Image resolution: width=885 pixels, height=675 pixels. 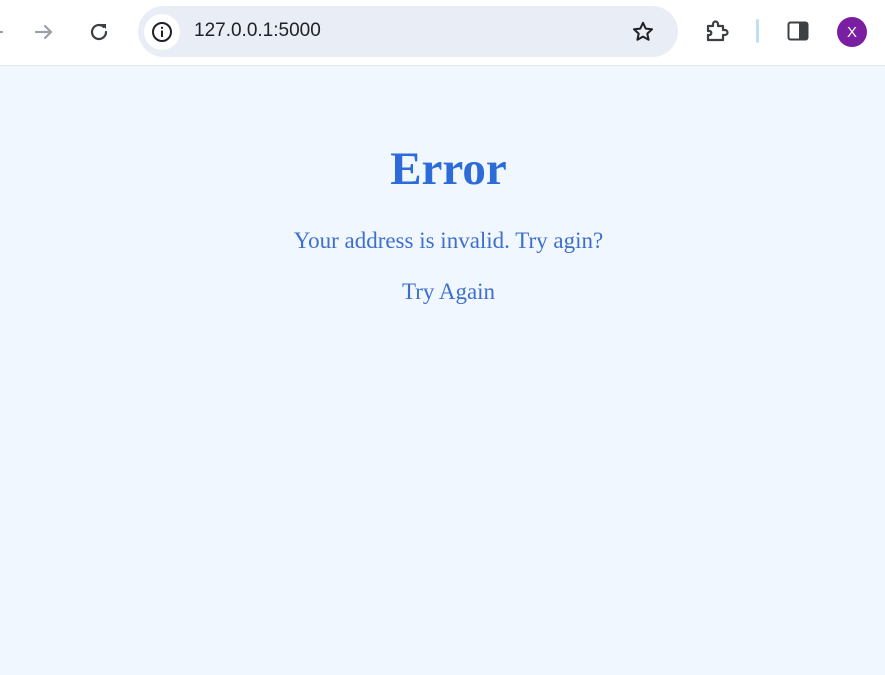 I want to click on forward-arrow-icon, so click(x=44, y=32).